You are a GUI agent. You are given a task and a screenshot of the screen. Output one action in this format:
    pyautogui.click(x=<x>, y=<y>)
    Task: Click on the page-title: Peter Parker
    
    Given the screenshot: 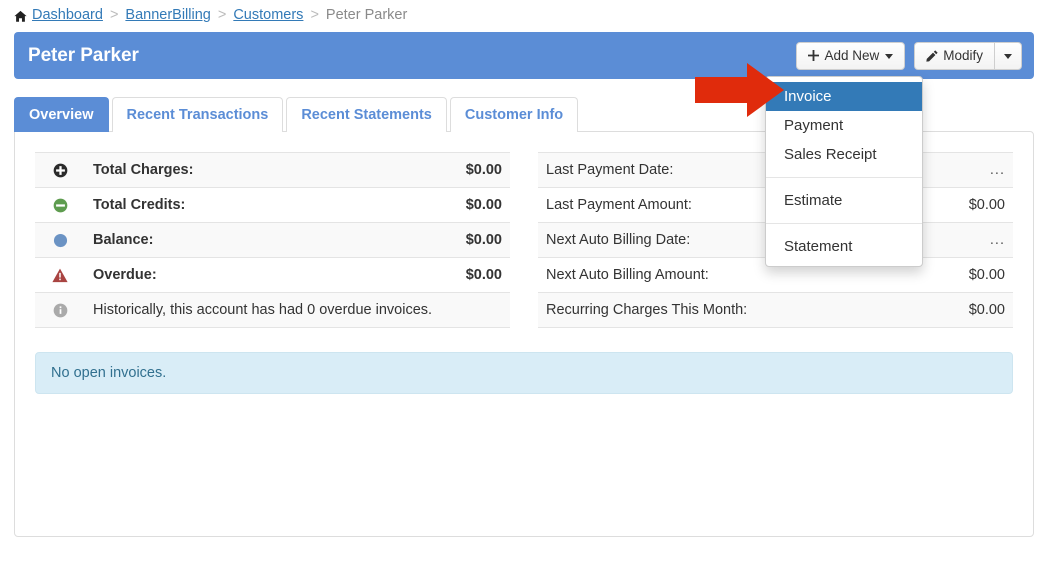 What is the action you would take?
    pyautogui.click(x=83, y=55)
    